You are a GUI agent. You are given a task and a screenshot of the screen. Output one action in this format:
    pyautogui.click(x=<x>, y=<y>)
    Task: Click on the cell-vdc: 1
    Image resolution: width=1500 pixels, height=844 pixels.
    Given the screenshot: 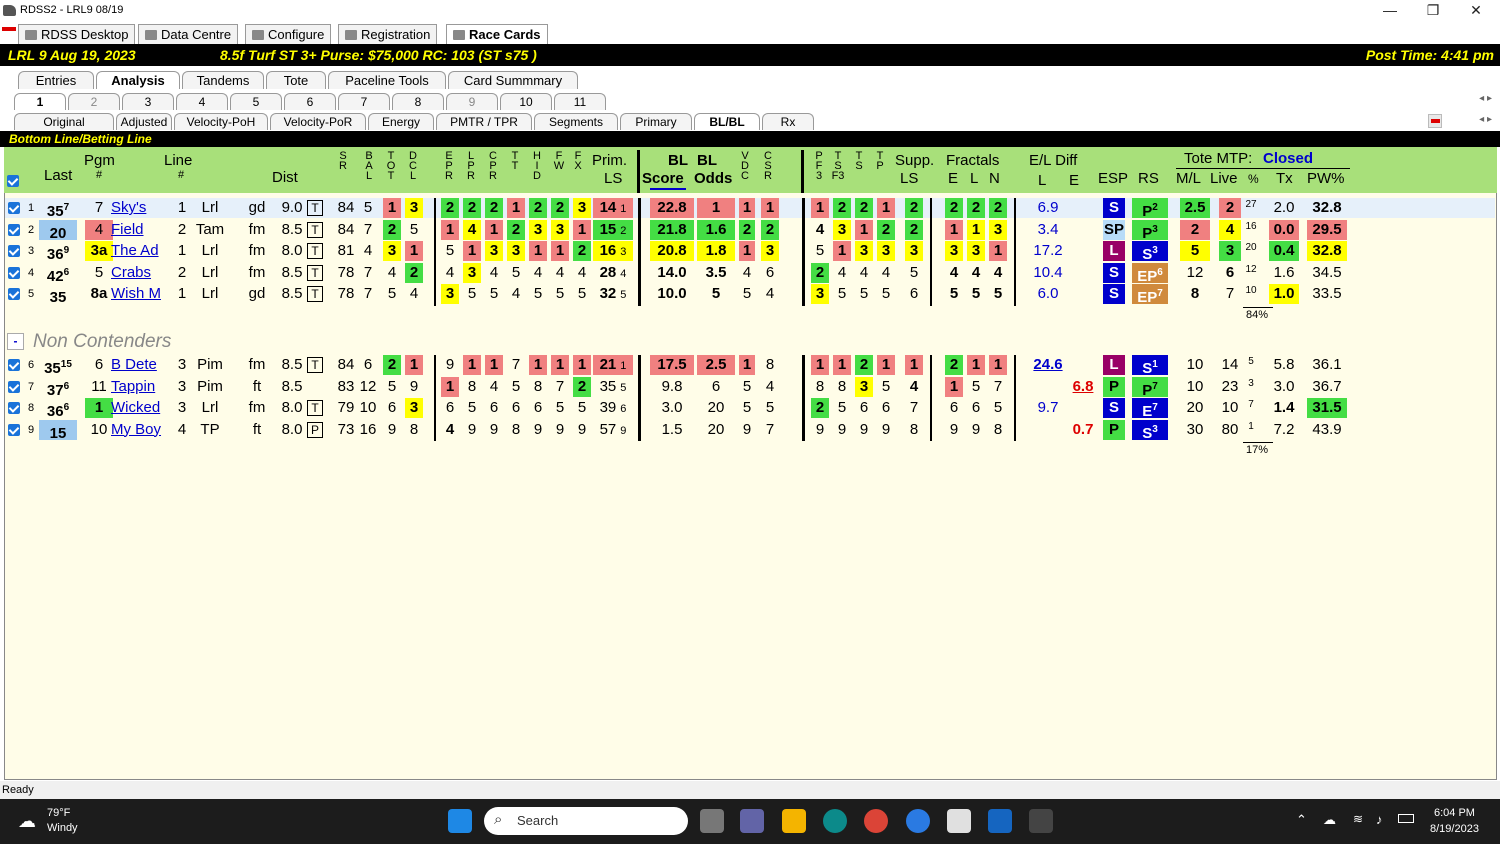 What is the action you would take?
    pyautogui.click(x=747, y=208)
    